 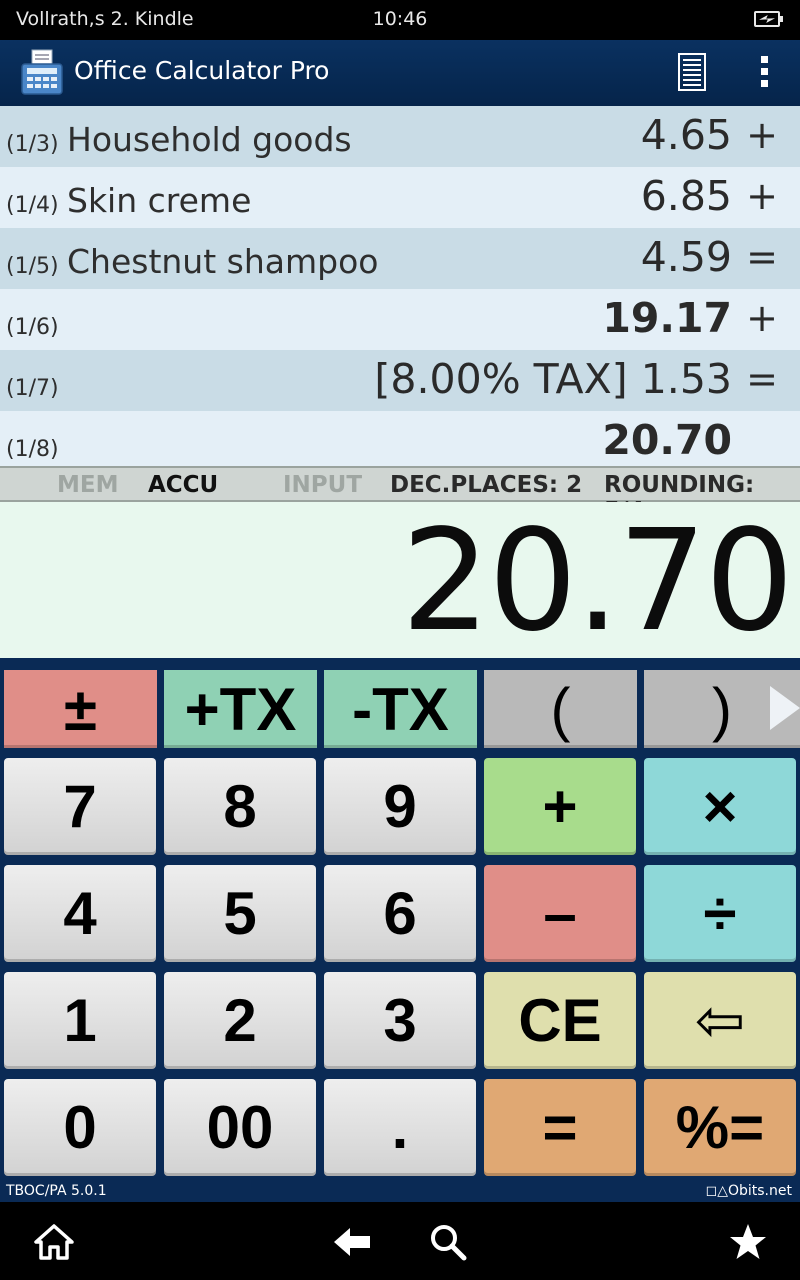 What do you see at coordinates (56, 1191) in the screenshot?
I see `version-label: TBOC/PA 5.0.1` at bounding box center [56, 1191].